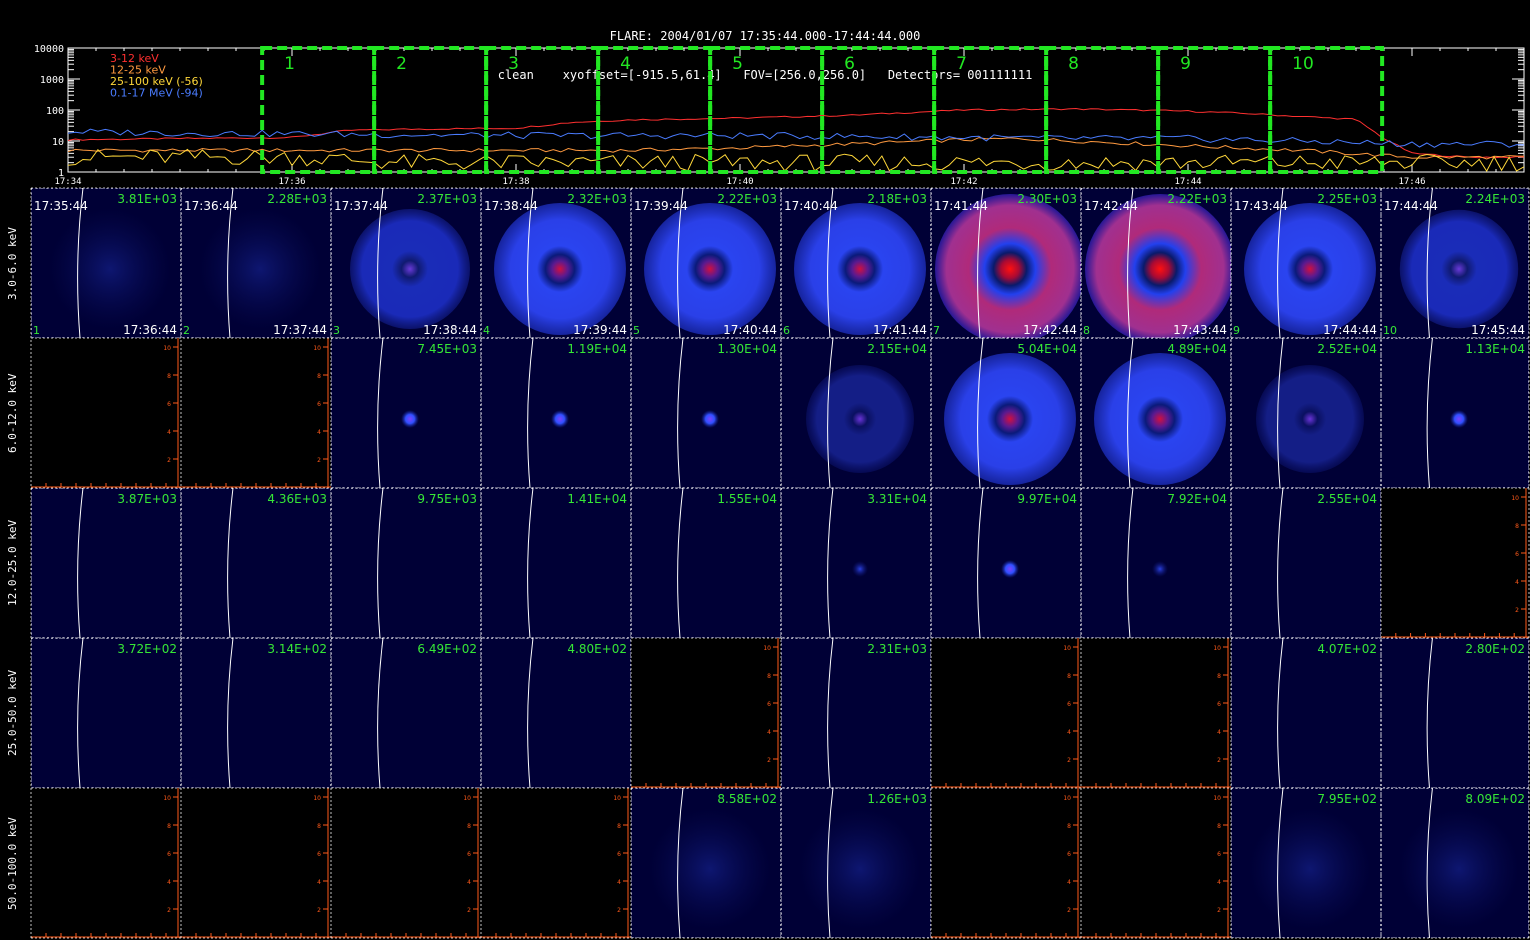 The height and width of the screenshot is (940, 1530). What do you see at coordinates (300, 330) in the screenshot?
I see `end-time: 17:37:44` at bounding box center [300, 330].